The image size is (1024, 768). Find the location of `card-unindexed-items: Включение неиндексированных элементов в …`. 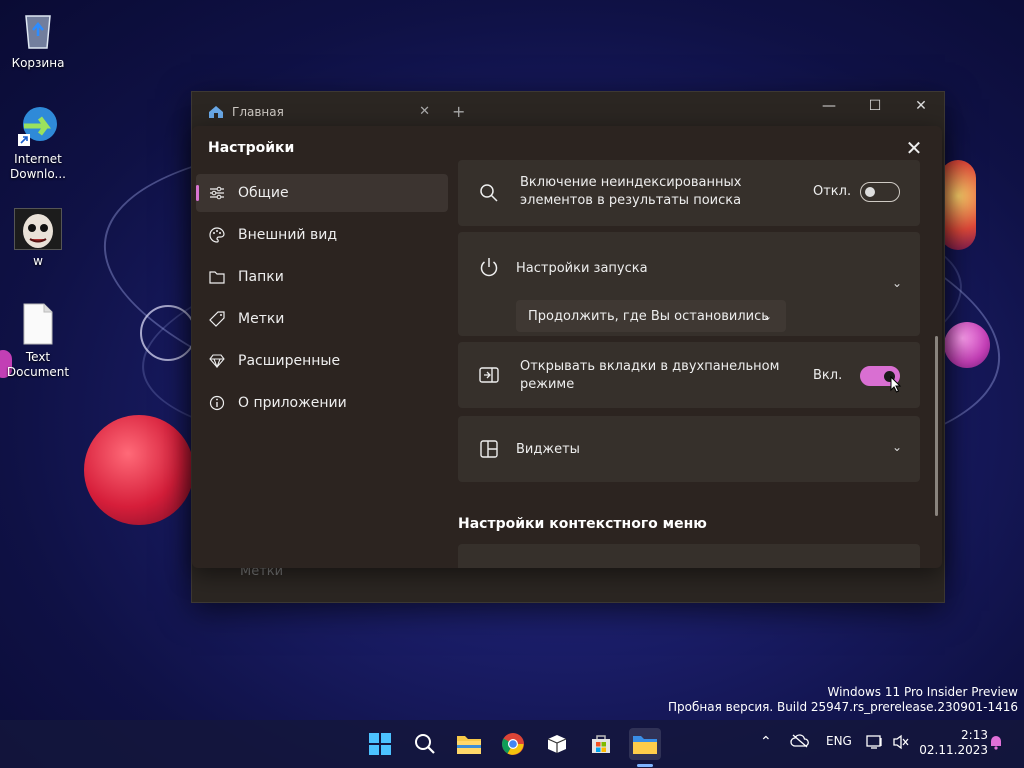

card-unindexed-items: Включение неиндексированных элементов в … is located at coordinates (689, 193).